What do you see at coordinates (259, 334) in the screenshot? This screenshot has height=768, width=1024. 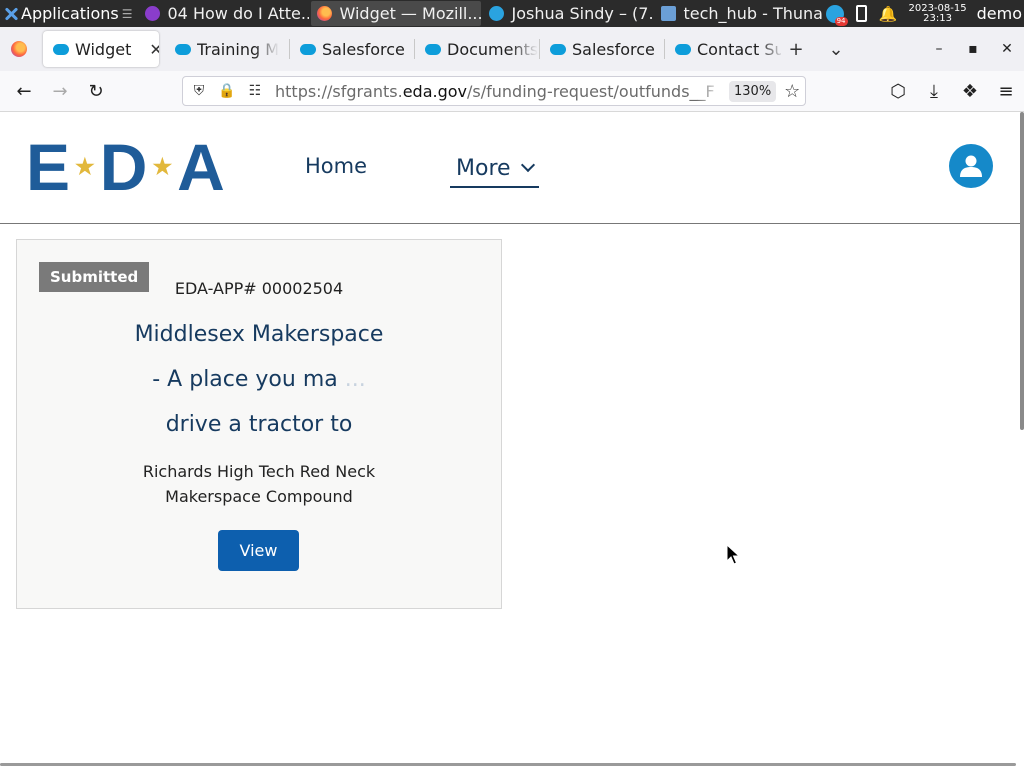 I see `project-title-line: Middlesex Makerspace` at bounding box center [259, 334].